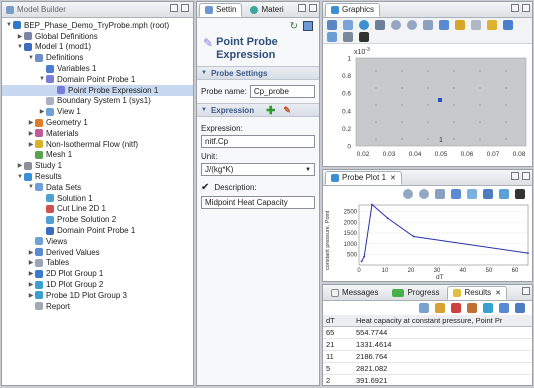 The width and height of the screenshot is (534, 388). Describe the element at coordinates (456, 308) in the screenshot. I see `delete-icon` at that location.